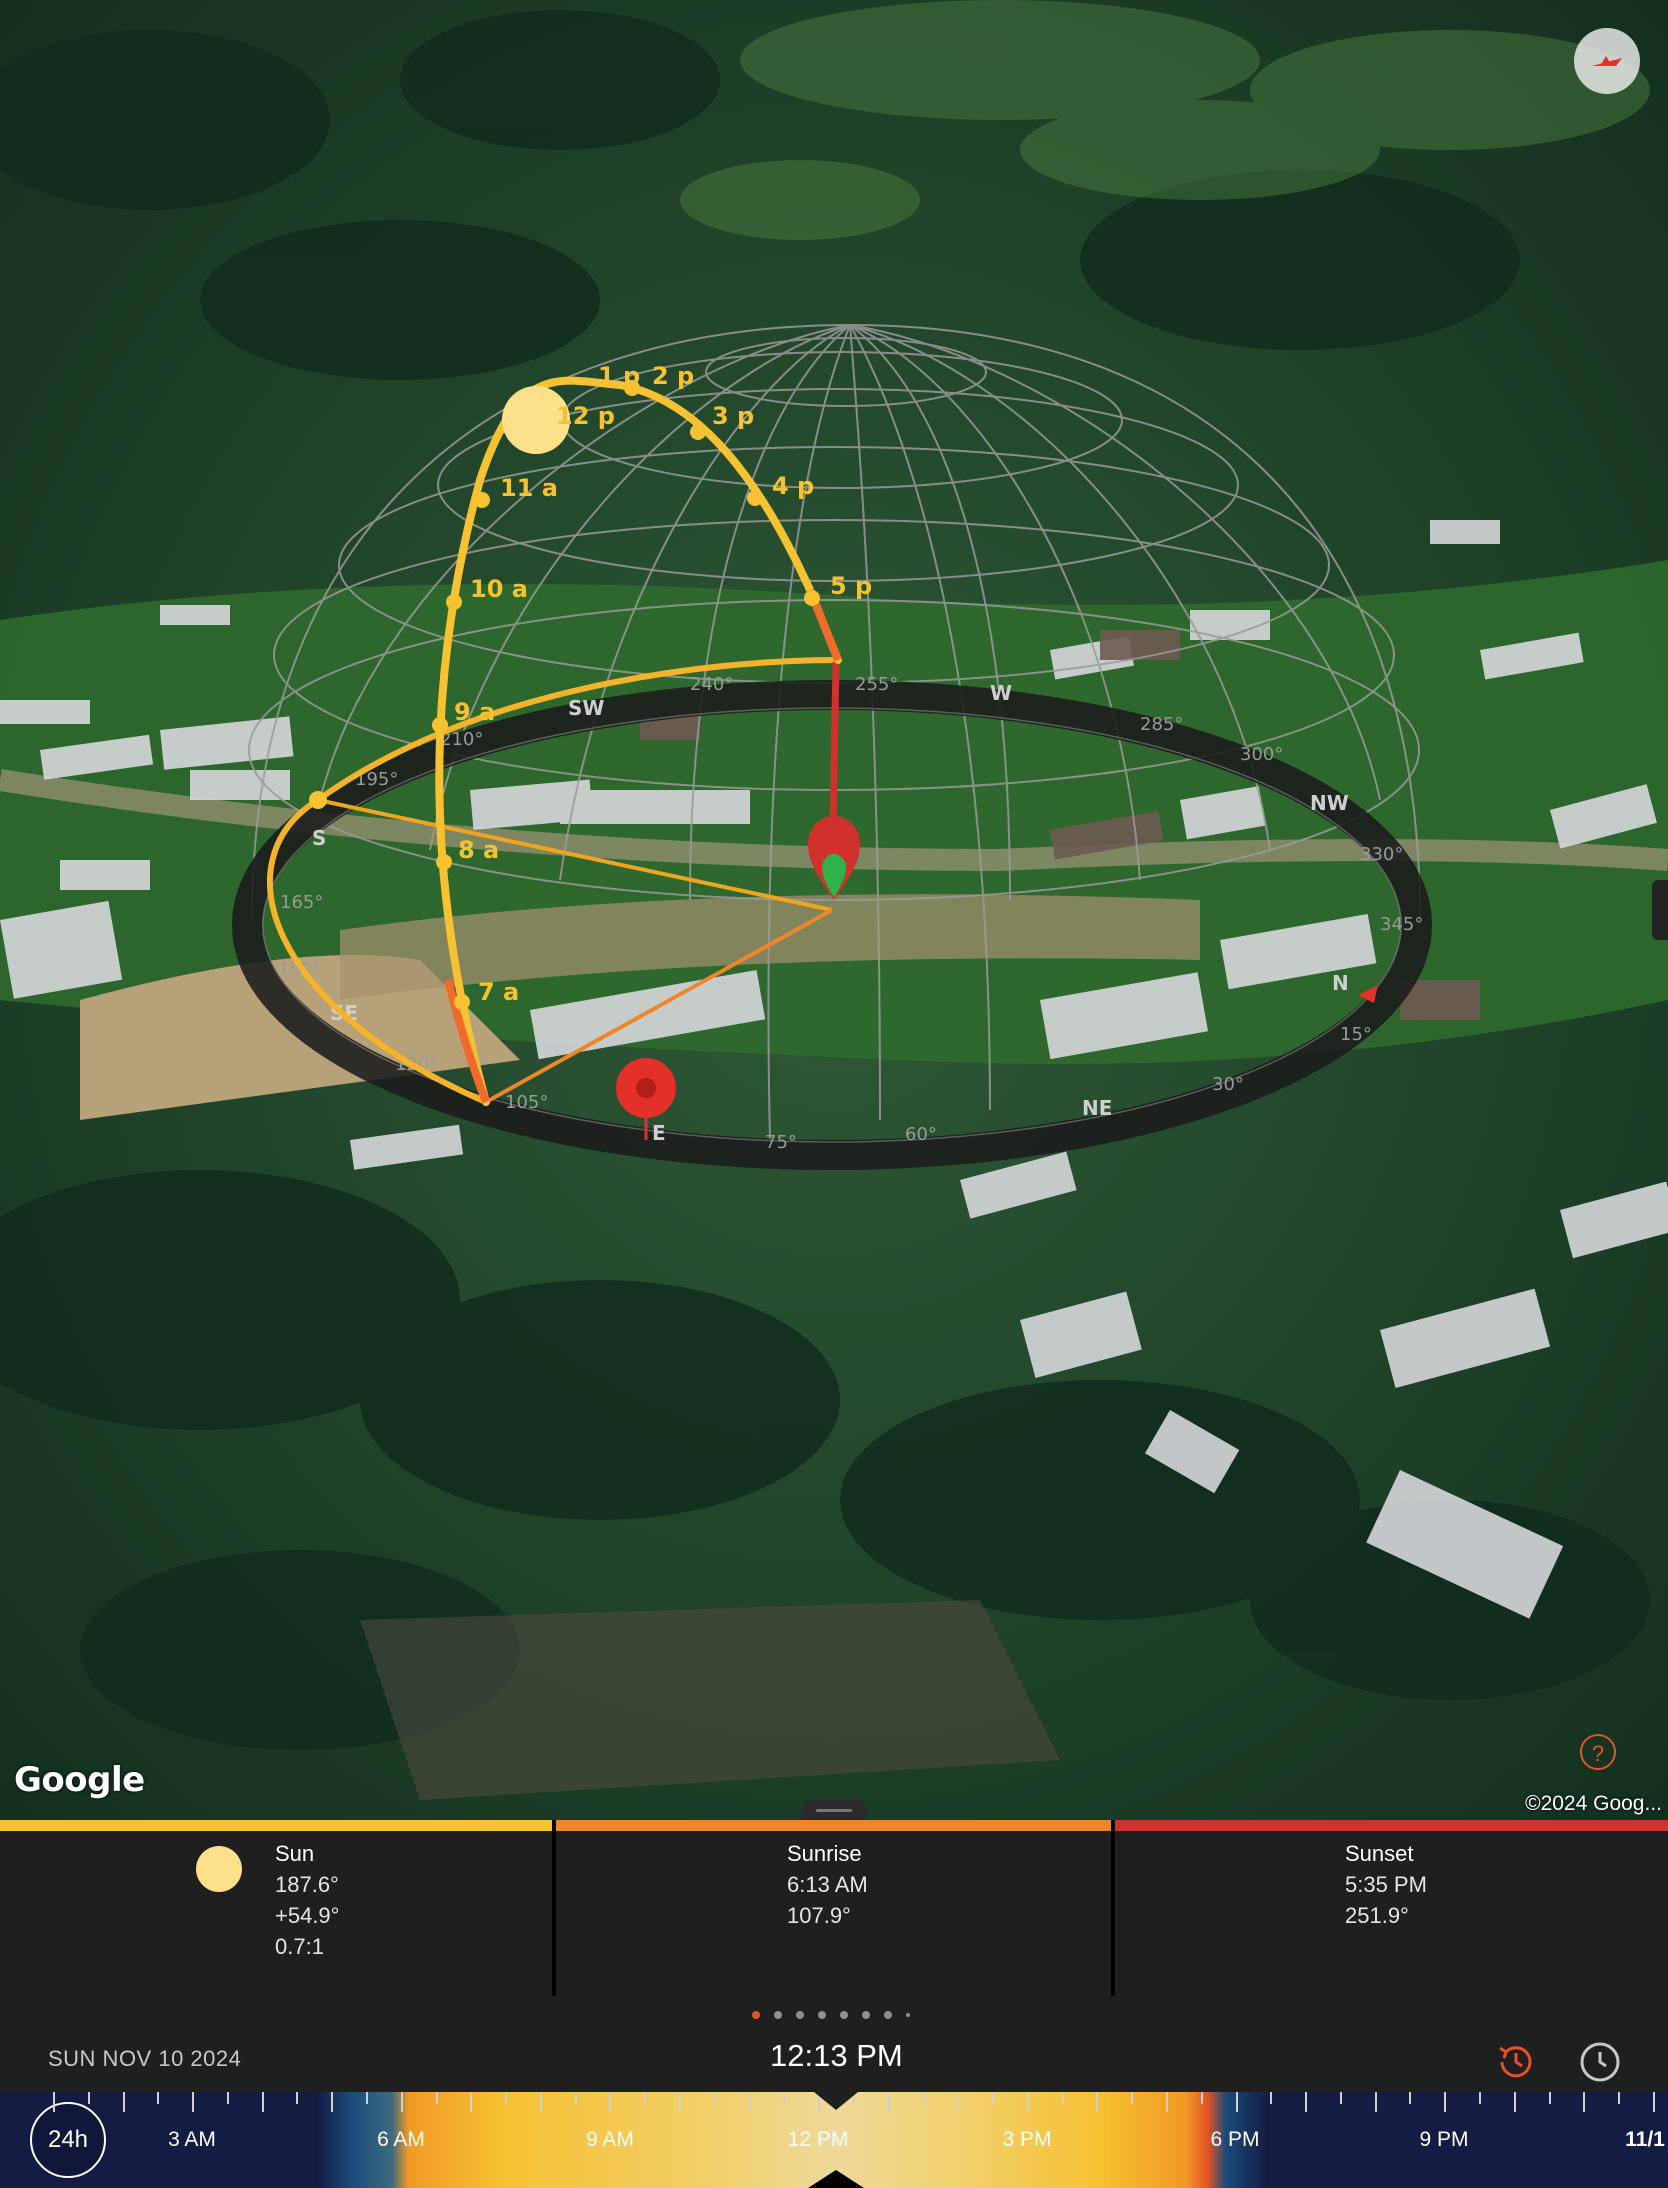 Image resolution: width=1668 pixels, height=2188 pixels. I want to click on svg-text: 2 p, so click(673, 376).